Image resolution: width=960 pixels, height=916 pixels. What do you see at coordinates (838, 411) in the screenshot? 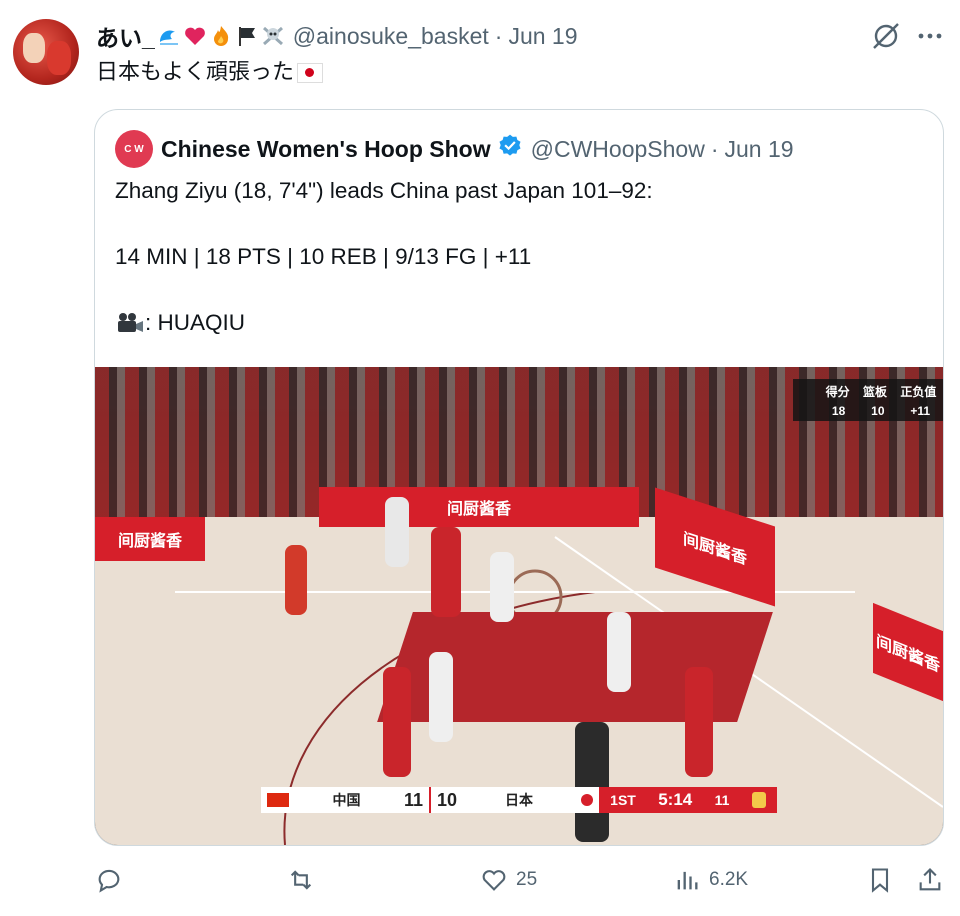
I see `stat-value-points: 18` at bounding box center [838, 411].